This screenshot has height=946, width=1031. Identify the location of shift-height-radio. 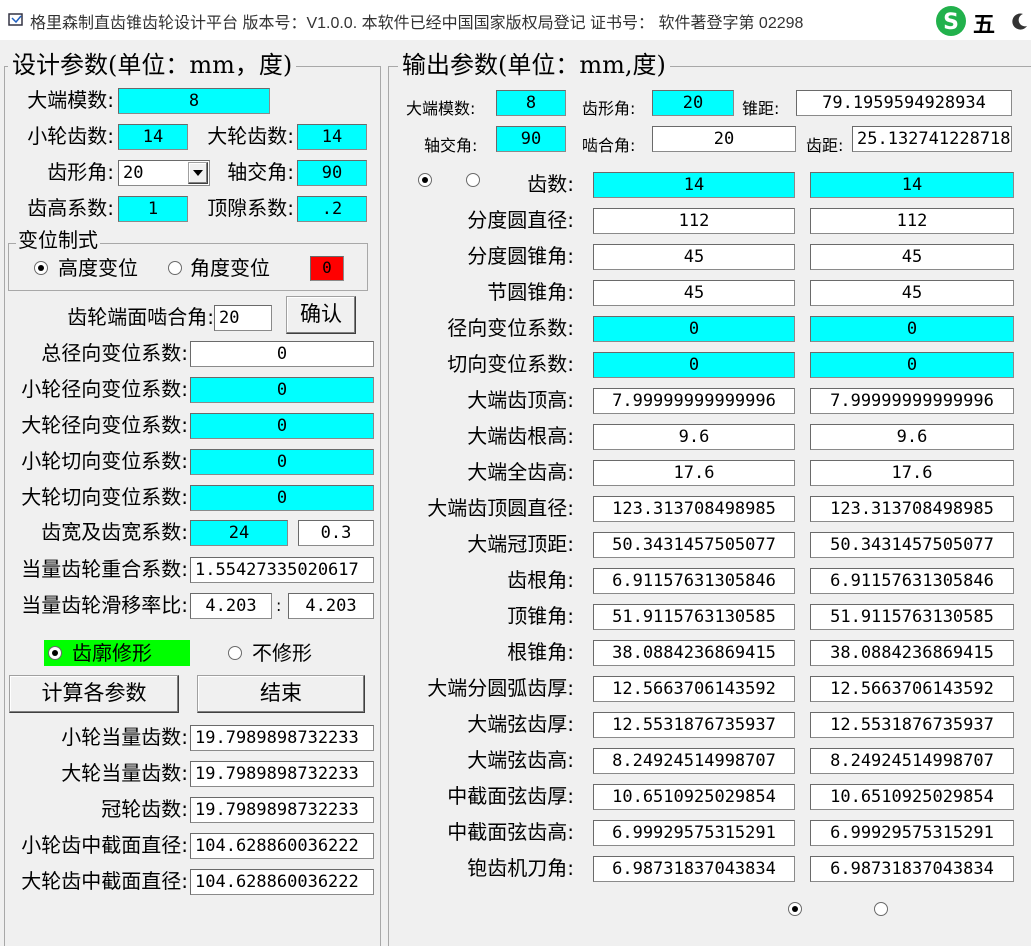
(41, 268).